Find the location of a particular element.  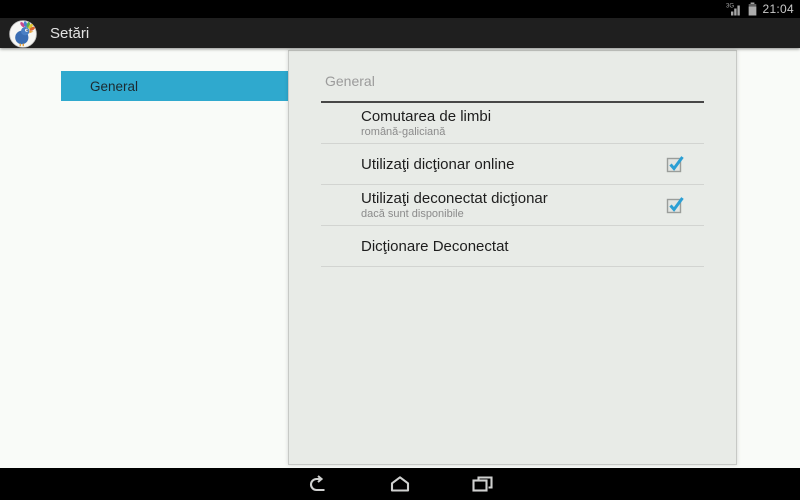

pref-subtitle: dacă sunt disponibile is located at coordinates (412, 213).